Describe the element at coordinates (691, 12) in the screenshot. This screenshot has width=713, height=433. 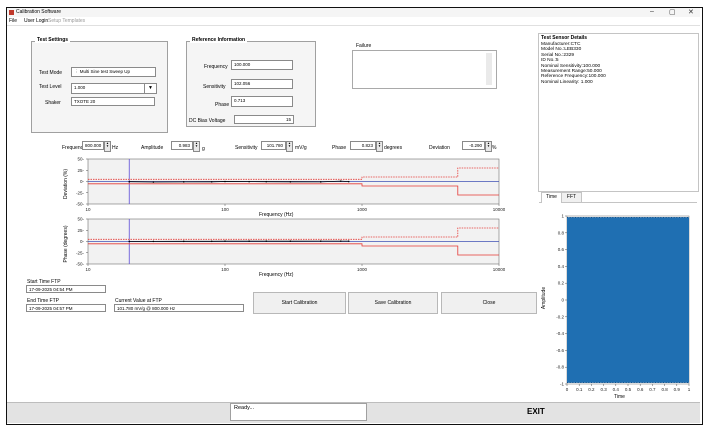
I see `close-window-icon: ✕` at that location.